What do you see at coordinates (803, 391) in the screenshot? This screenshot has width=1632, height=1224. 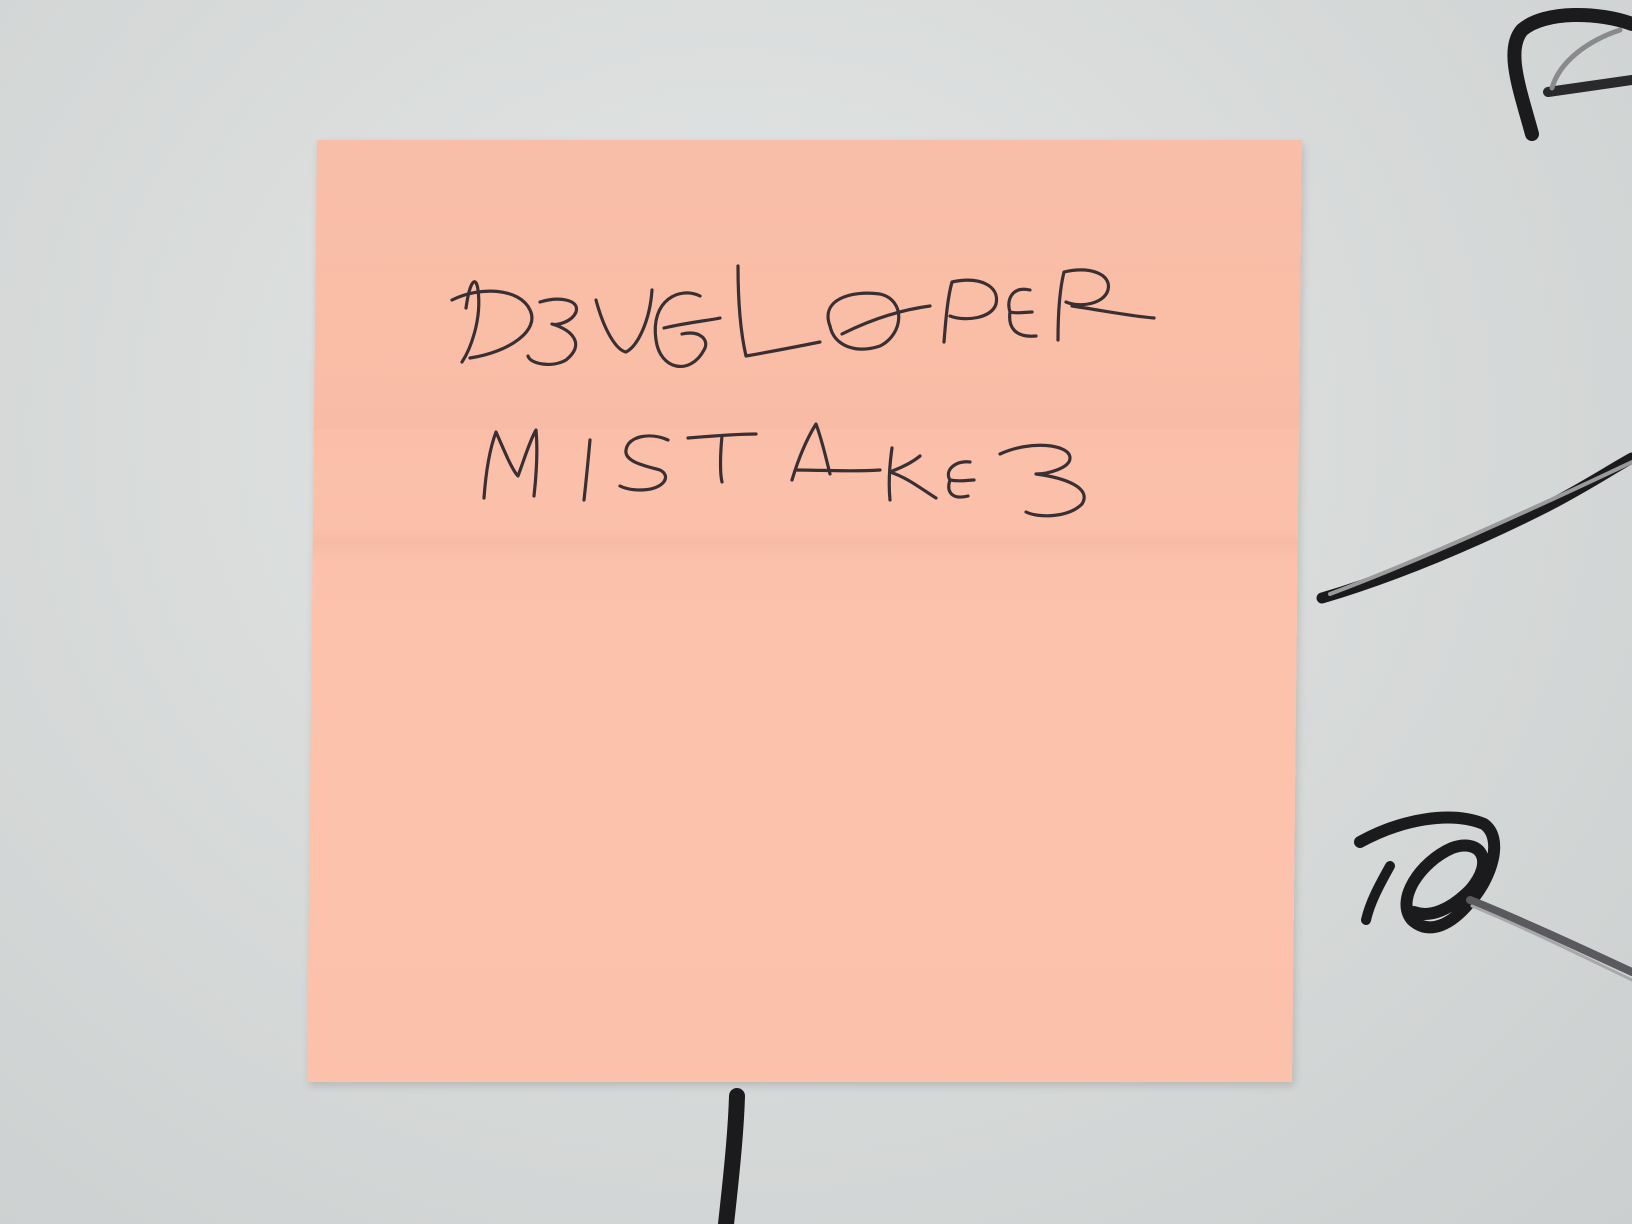 I see `handwritten-text` at bounding box center [803, 391].